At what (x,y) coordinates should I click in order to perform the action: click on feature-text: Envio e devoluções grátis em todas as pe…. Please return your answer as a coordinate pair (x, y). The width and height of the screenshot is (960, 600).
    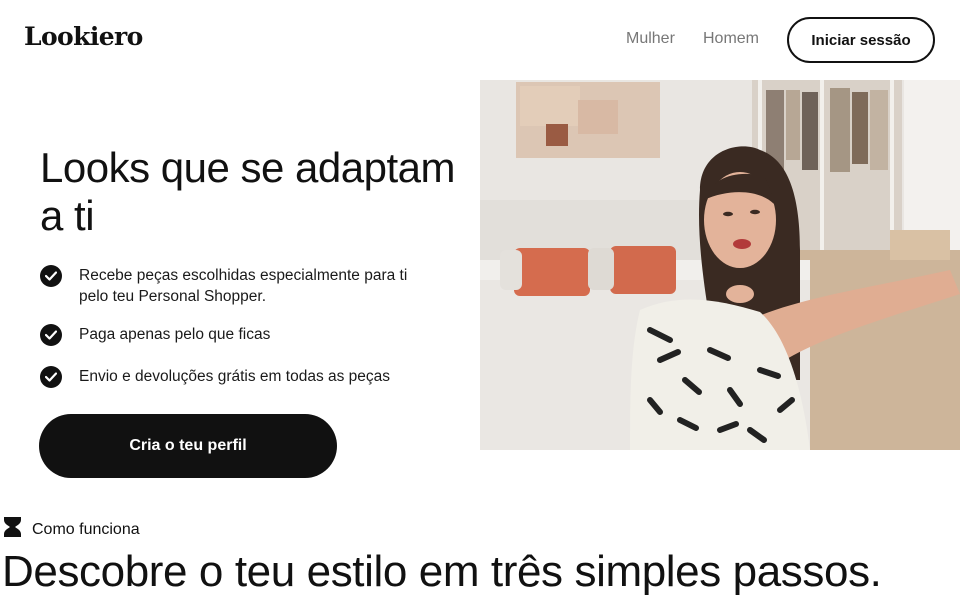
    Looking at the image, I should click on (235, 376).